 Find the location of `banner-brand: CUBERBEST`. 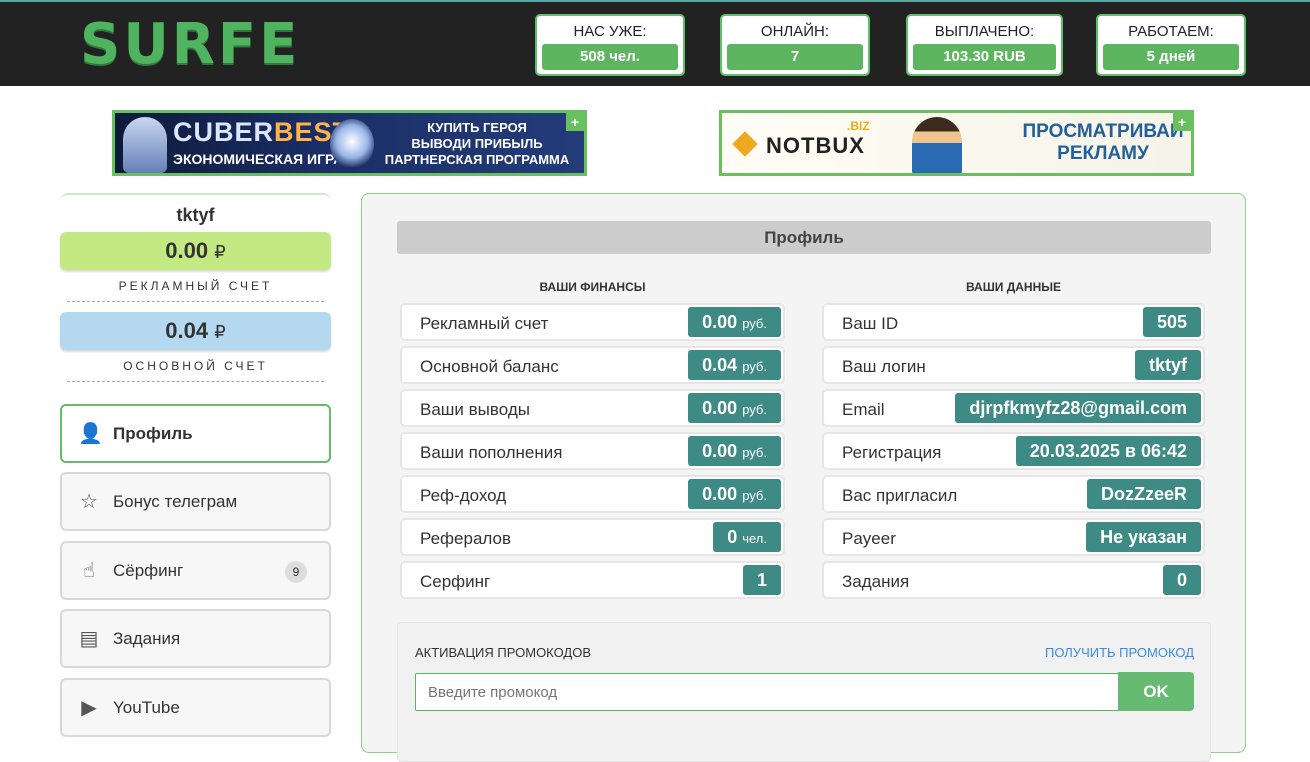

banner-brand: CUBERBEST is located at coordinates (262, 132).